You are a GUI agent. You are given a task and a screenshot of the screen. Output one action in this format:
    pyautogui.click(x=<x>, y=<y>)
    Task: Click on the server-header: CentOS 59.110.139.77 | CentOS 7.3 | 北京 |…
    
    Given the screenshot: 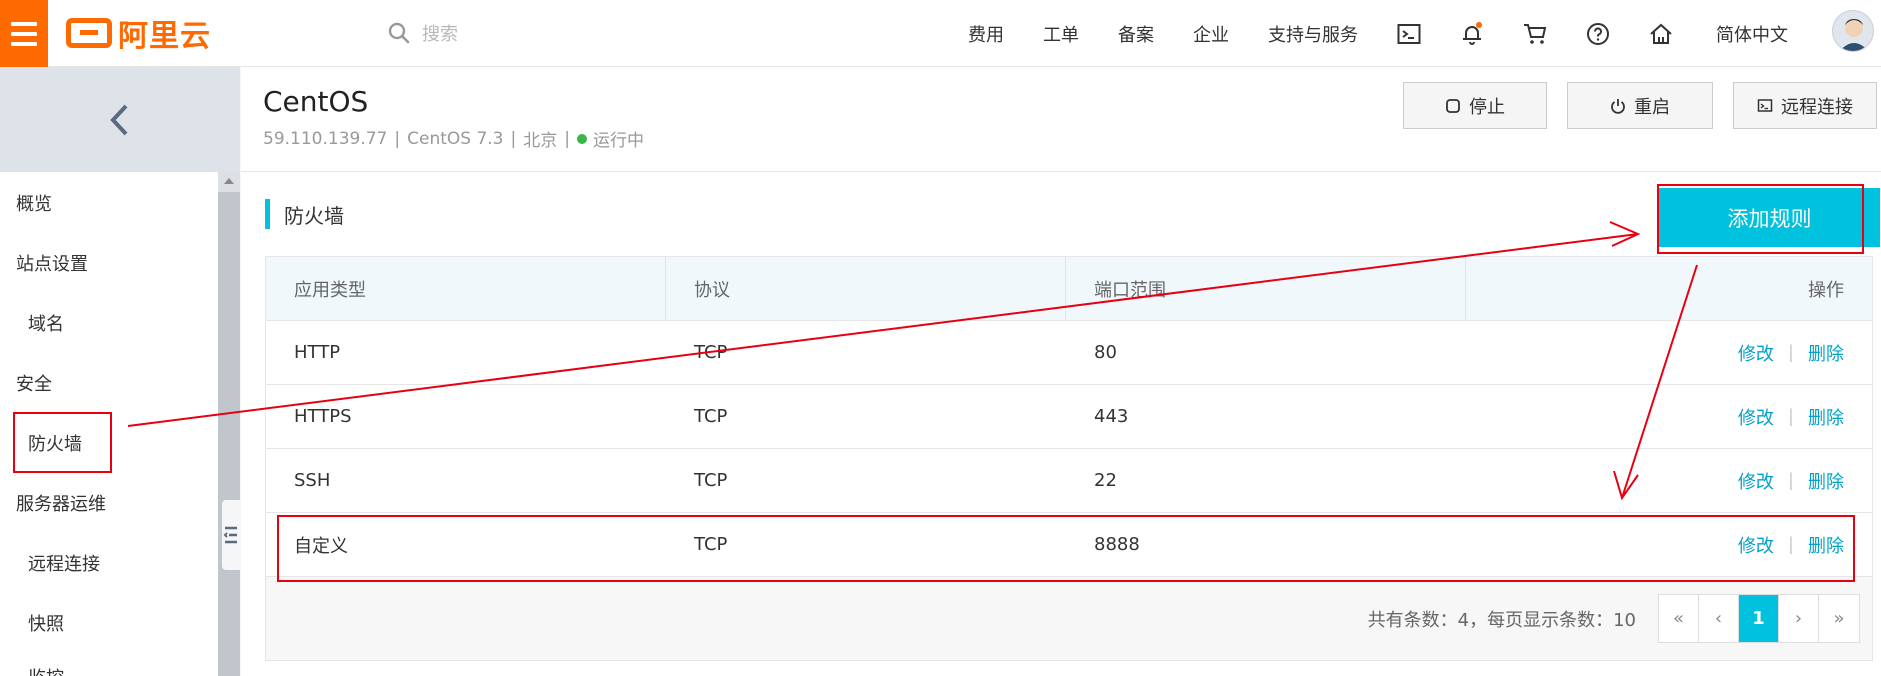 What is the action you would take?
    pyautogui.click(x=1061, y=119)
    